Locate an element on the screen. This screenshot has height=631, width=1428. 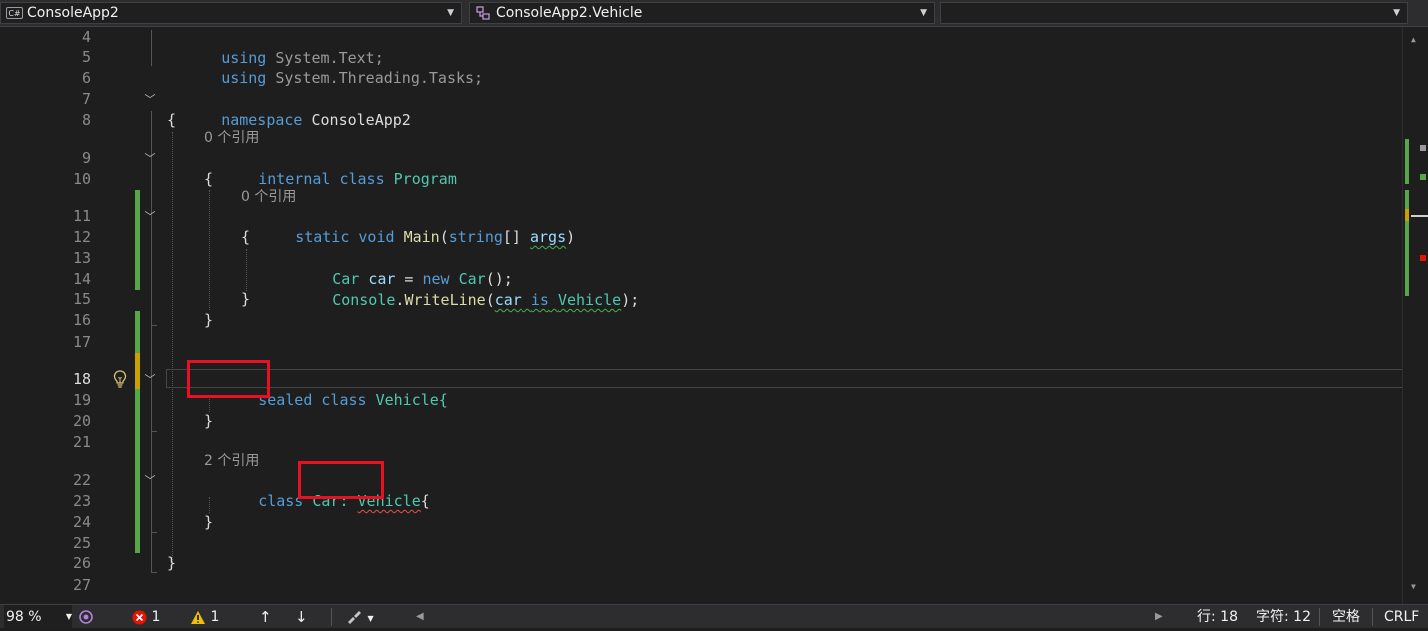
code-line: 11 ﹀ static void Main(string[] args) is located at coordinates (701, 226).